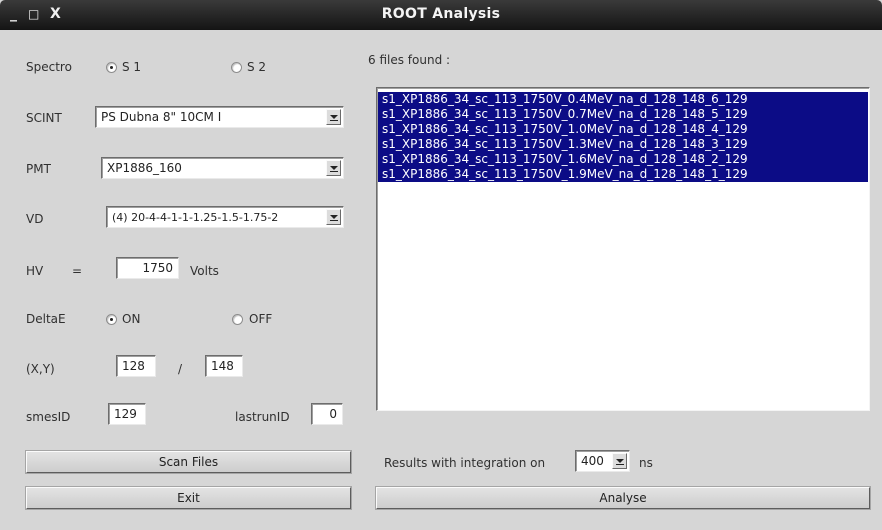 Image resolution: width=882 pixels, height=530 pixels. I want to click on hv-input: 1750, so click(147, 268).